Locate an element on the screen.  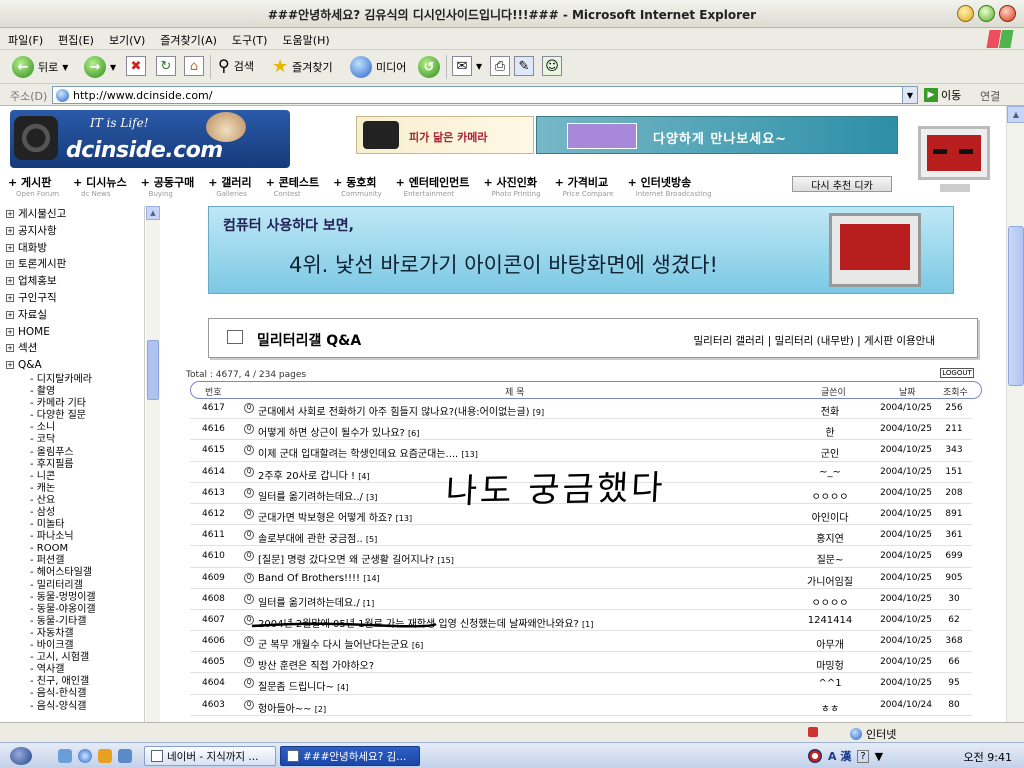
post-subject: 질문좀 드립니다~ [4] is located at coordinates (538, 685).